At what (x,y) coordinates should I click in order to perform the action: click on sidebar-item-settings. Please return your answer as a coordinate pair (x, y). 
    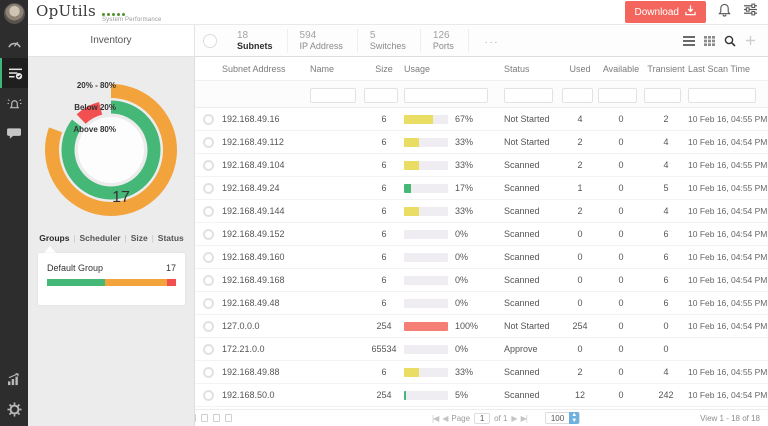
    Looking at the image, I should click on (14, 409).